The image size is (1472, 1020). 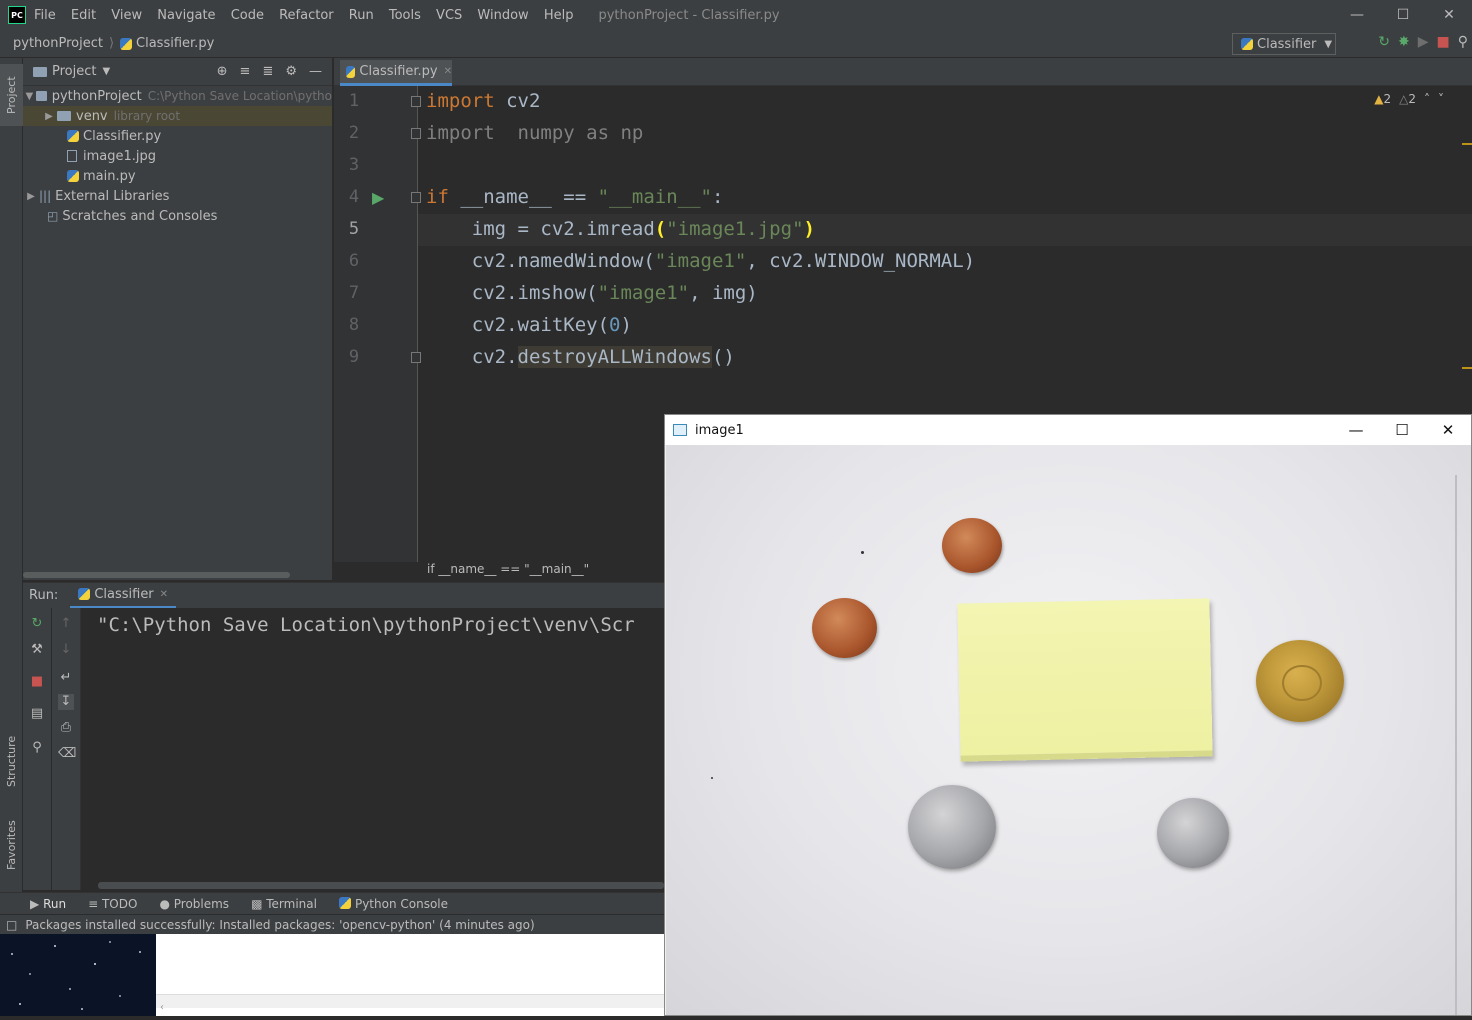 What do you see at coordinates (112, 904) in the screenshot?
I see `bottom-tab-todo: ≡ TODO` at bounding box center [112, 904].